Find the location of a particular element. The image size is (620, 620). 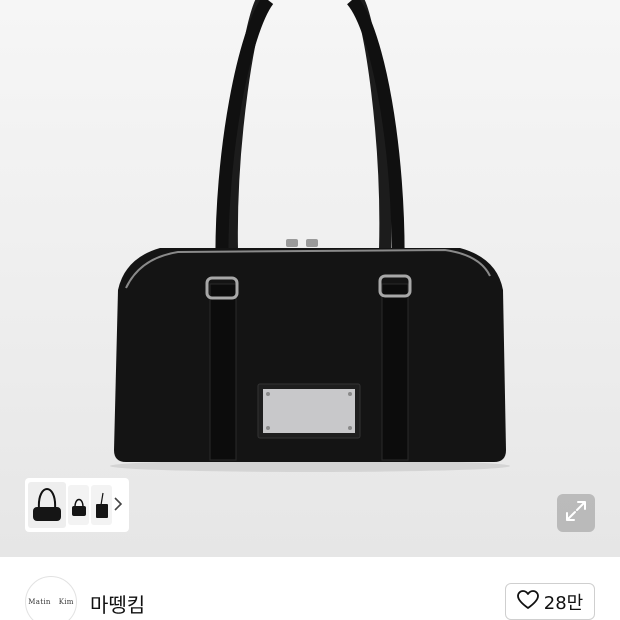

logo-text-left: Matin is located at coordinates (39, 602).